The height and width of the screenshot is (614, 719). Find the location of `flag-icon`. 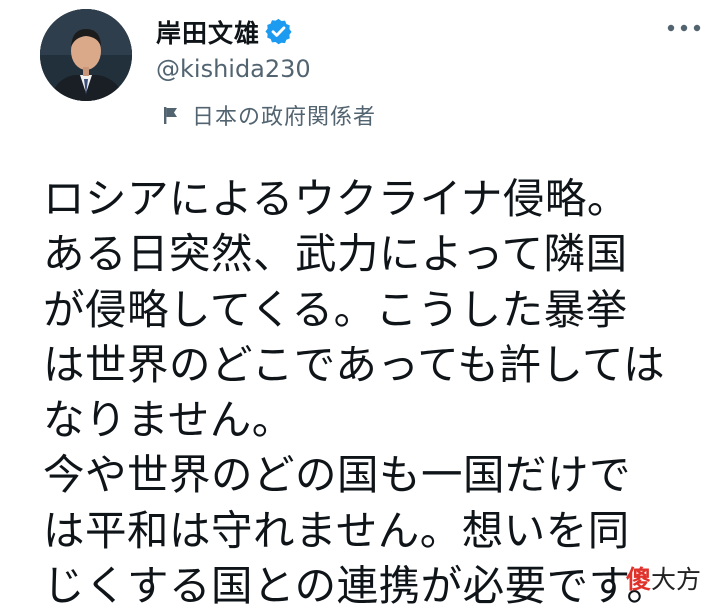

flag-icon is located at coordinates (170, 115).